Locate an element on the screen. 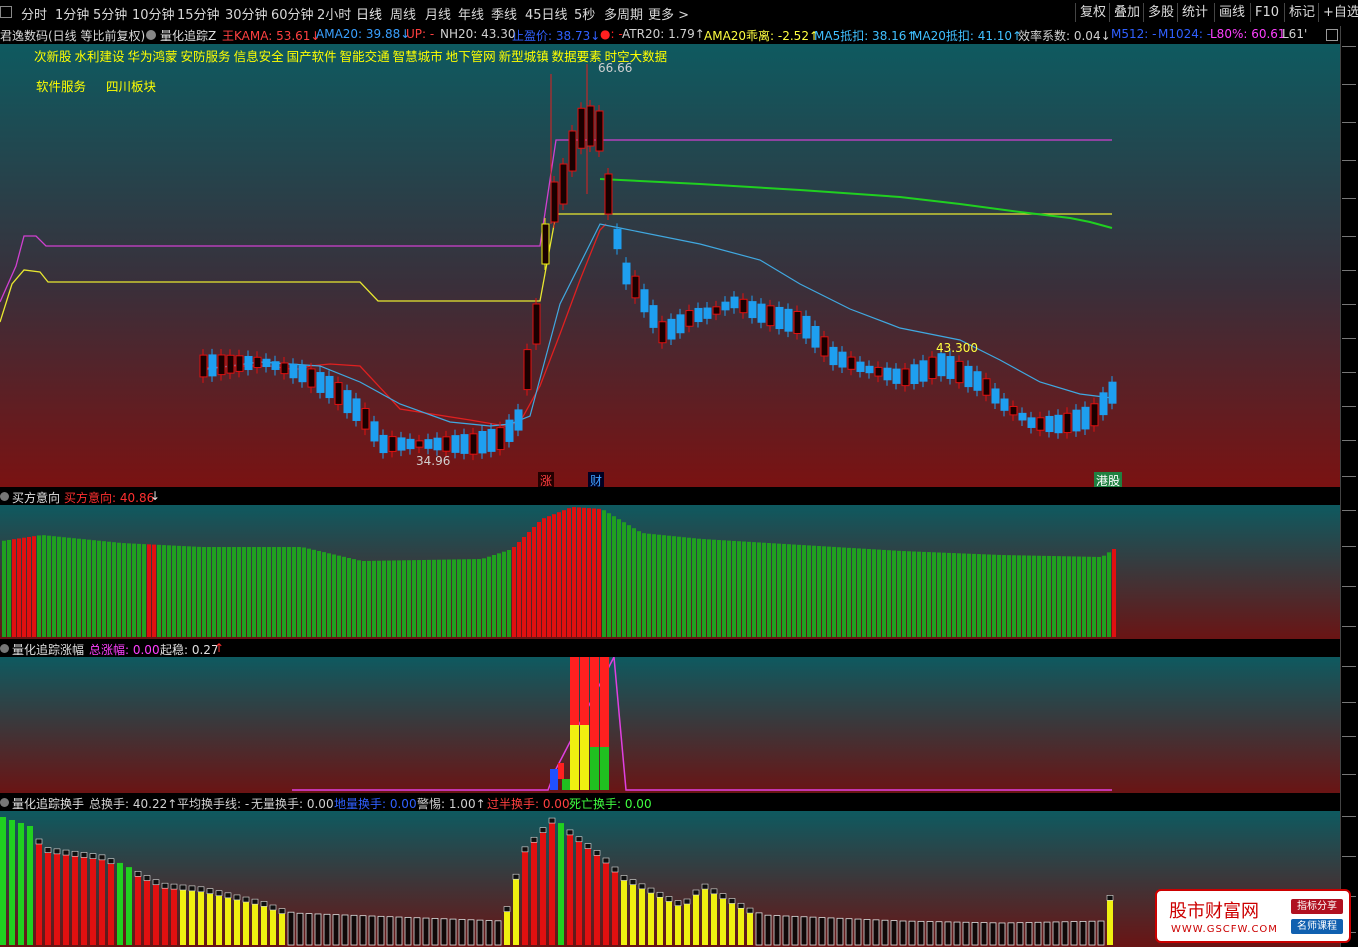 The height and width of the screenshot is (947, 1358). panel3-title: 量化追踪涨幅 is located at coordinates (48, 649).